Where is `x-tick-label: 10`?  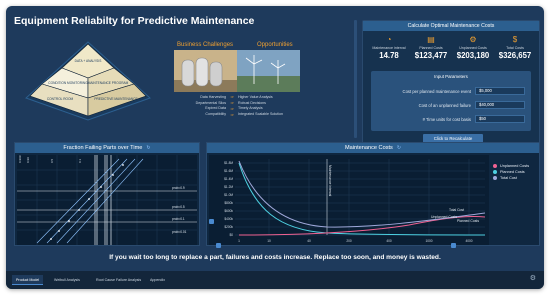 x-tick-label: 10 is located at coordinates (269, 241).